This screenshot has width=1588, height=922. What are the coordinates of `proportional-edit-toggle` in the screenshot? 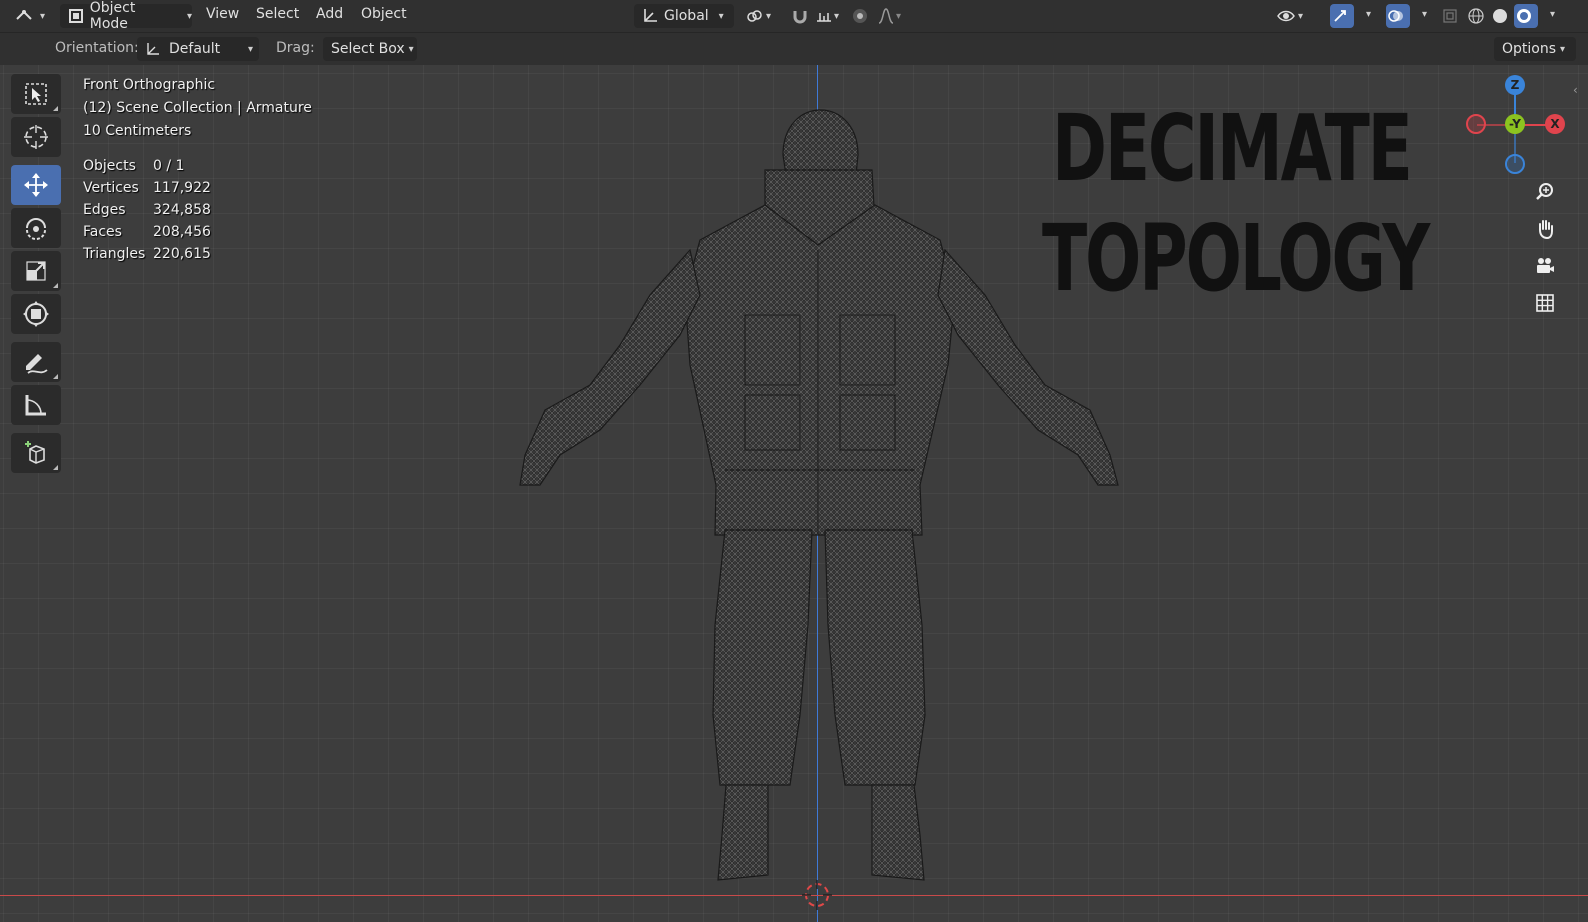 It's located at (862, 16).